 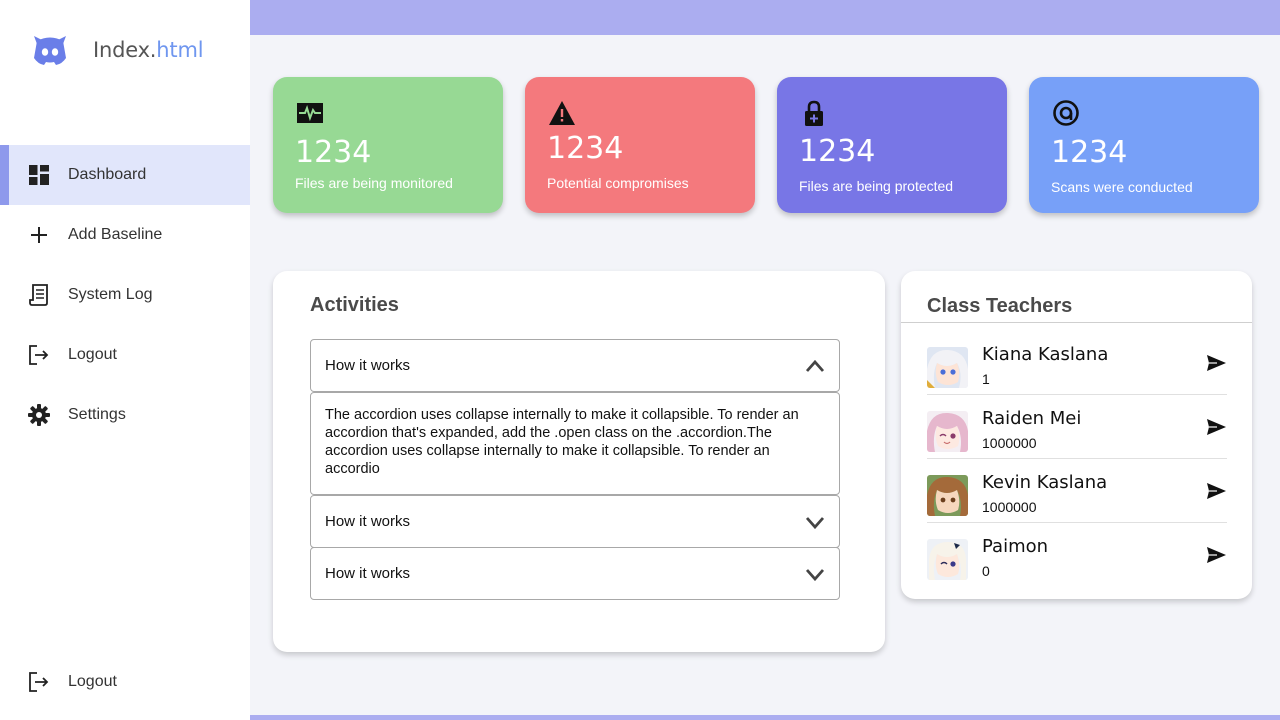 What do you see at coordinates (1144, 145) in the screenshot?
I see `stat-card-scans: 1234 Scans were conducted` at bounding box center [1144, 145].